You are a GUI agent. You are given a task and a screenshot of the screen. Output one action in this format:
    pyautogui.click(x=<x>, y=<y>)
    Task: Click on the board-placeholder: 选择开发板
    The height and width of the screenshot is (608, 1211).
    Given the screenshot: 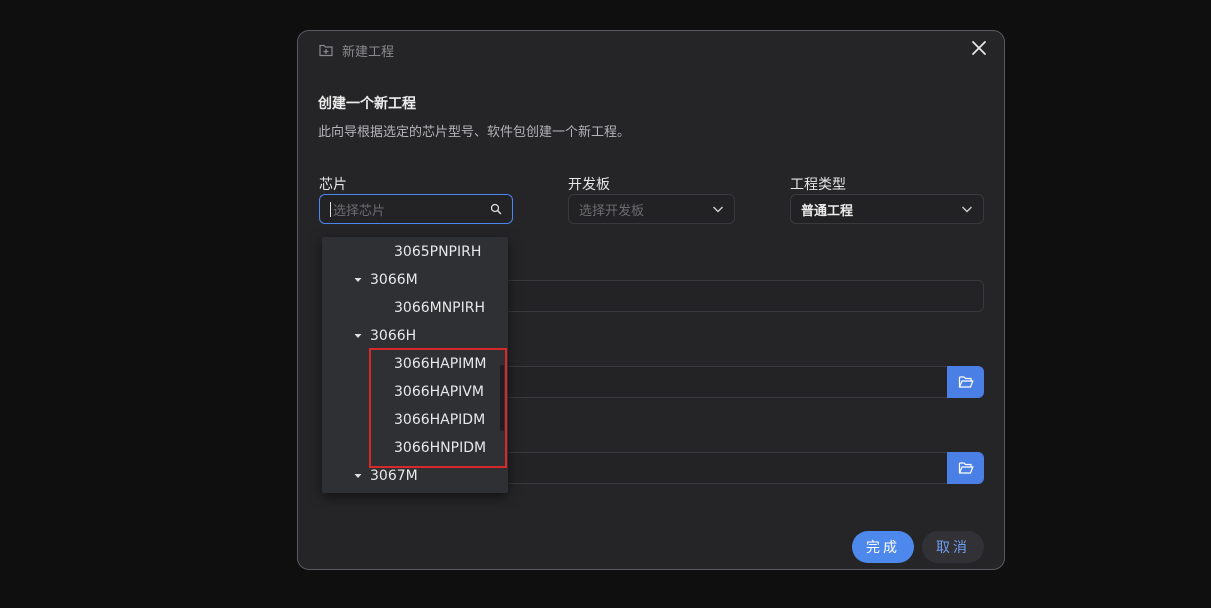 What is the action you would take?
    pyautogui.click(x=612, y=211)
    